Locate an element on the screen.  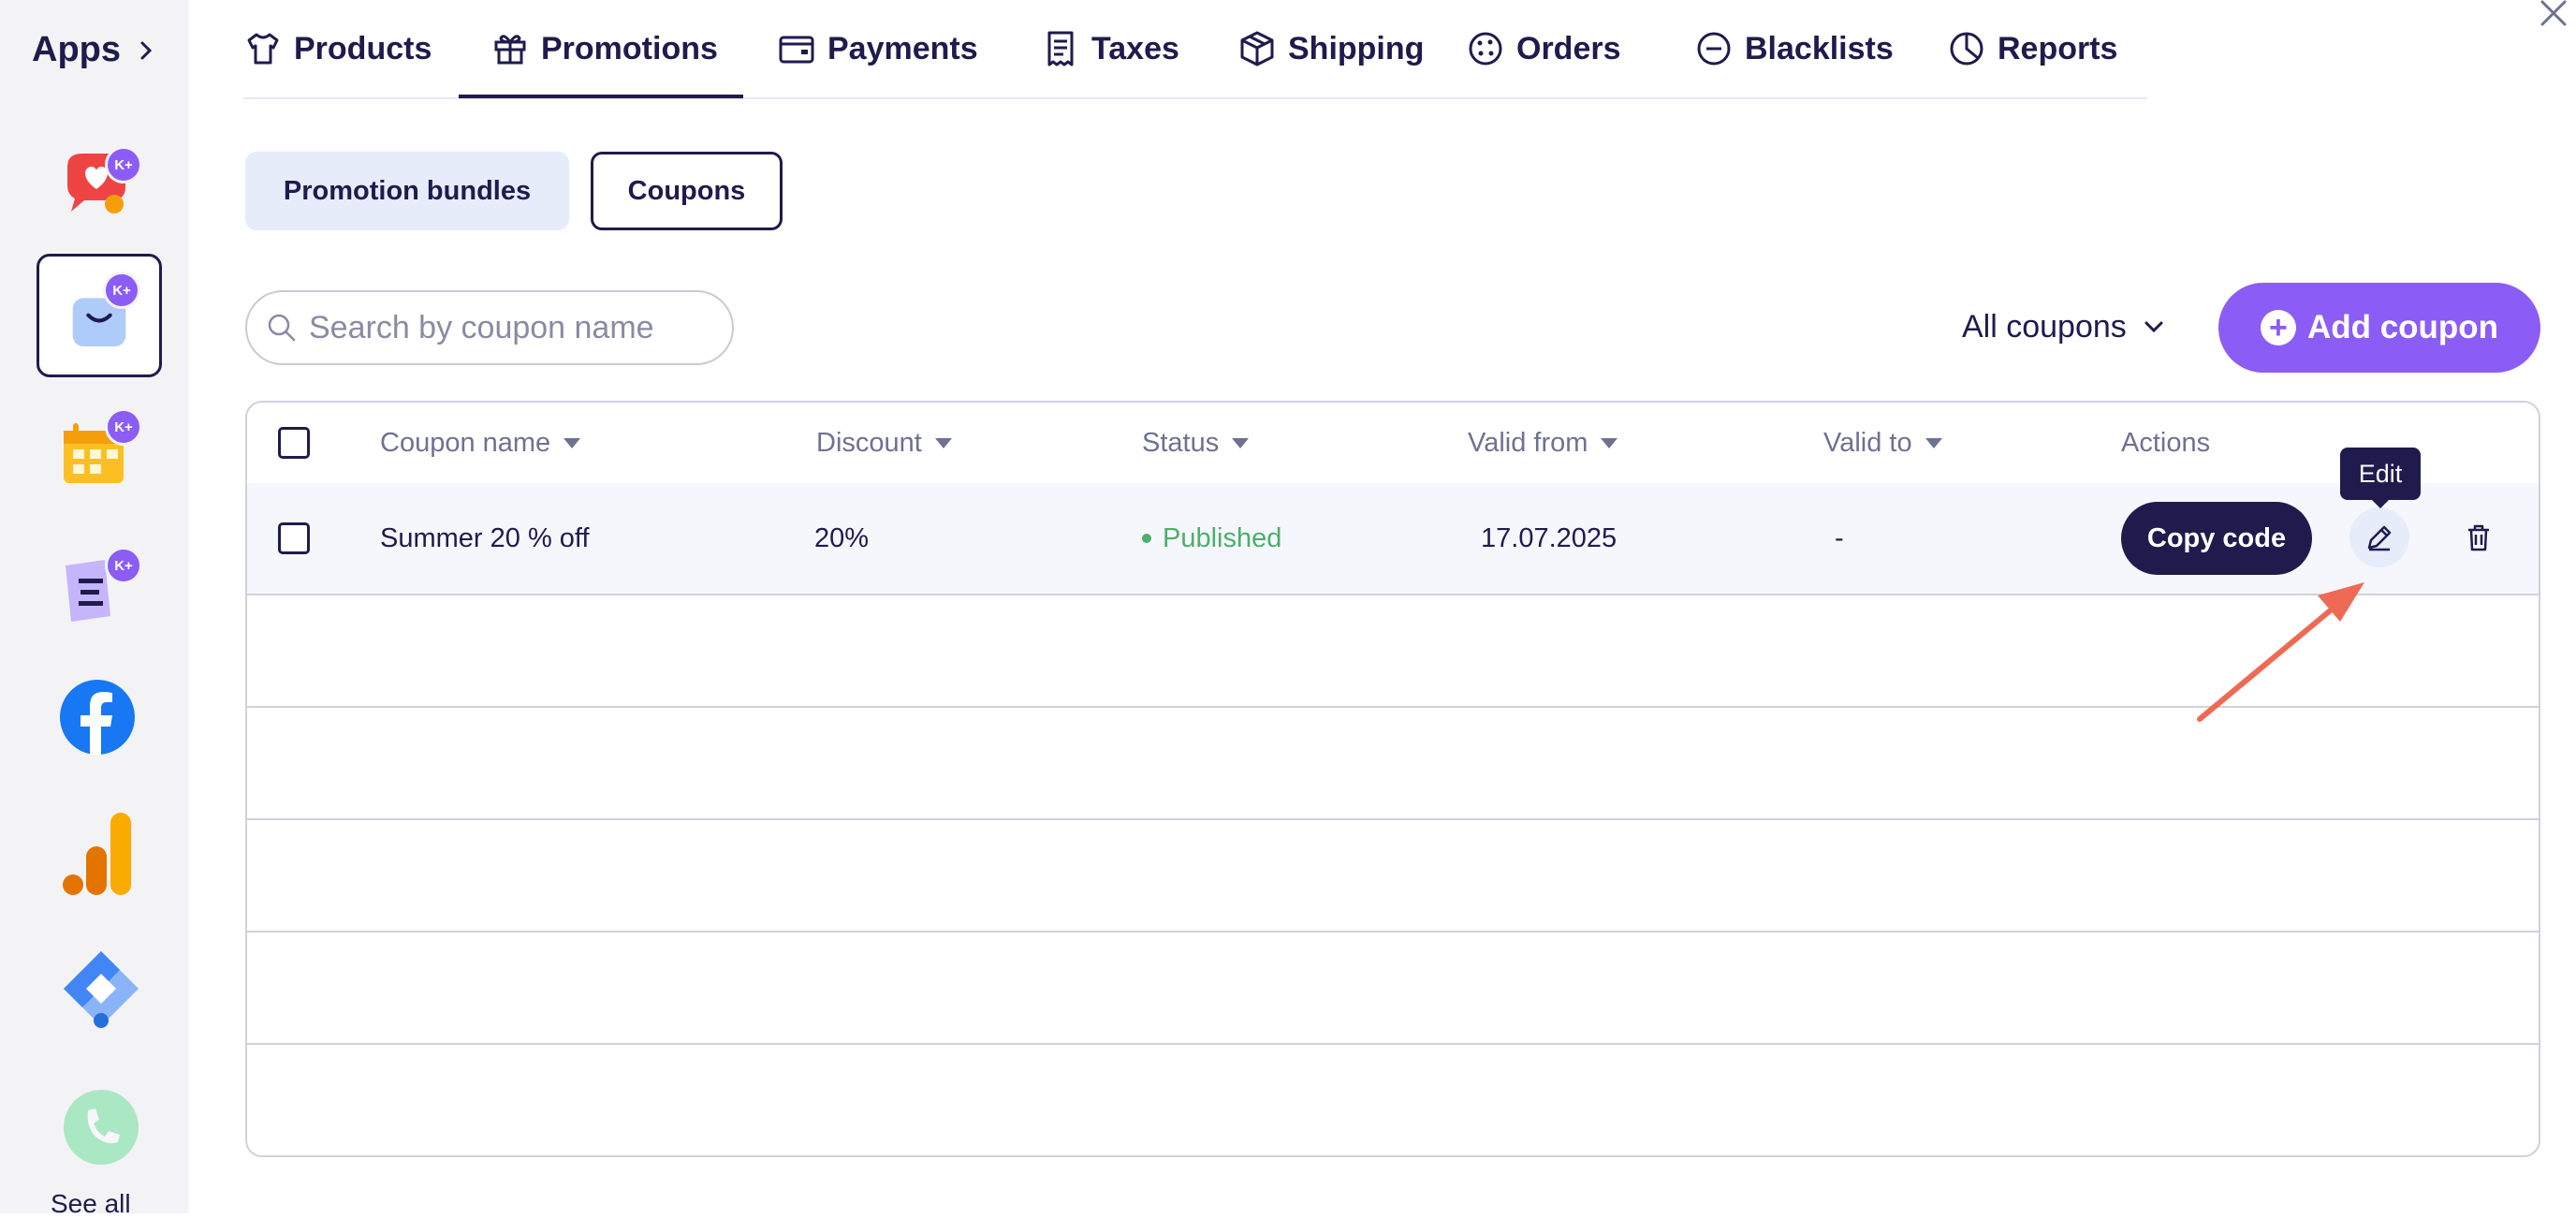
tooltip-pointer is located at coordinates (2380, 503).